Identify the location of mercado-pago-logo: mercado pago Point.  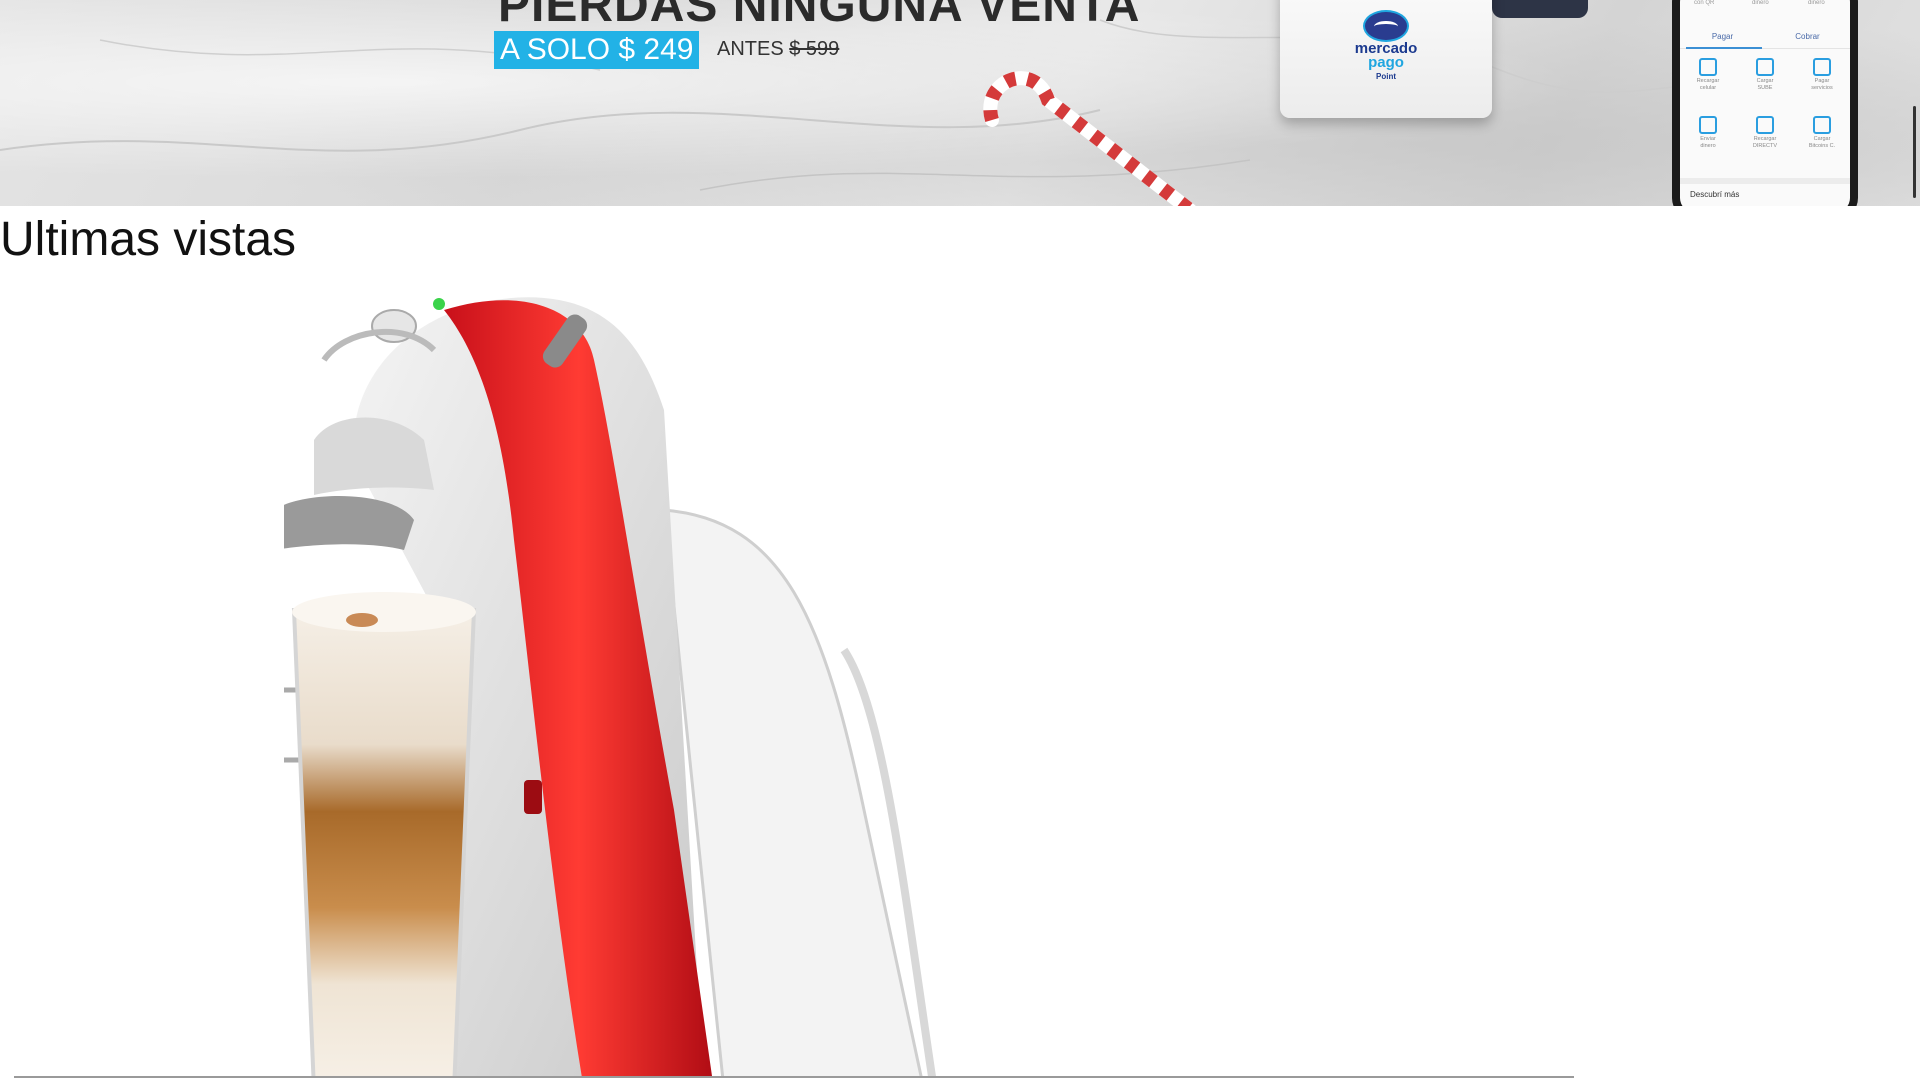
(1386, 45).